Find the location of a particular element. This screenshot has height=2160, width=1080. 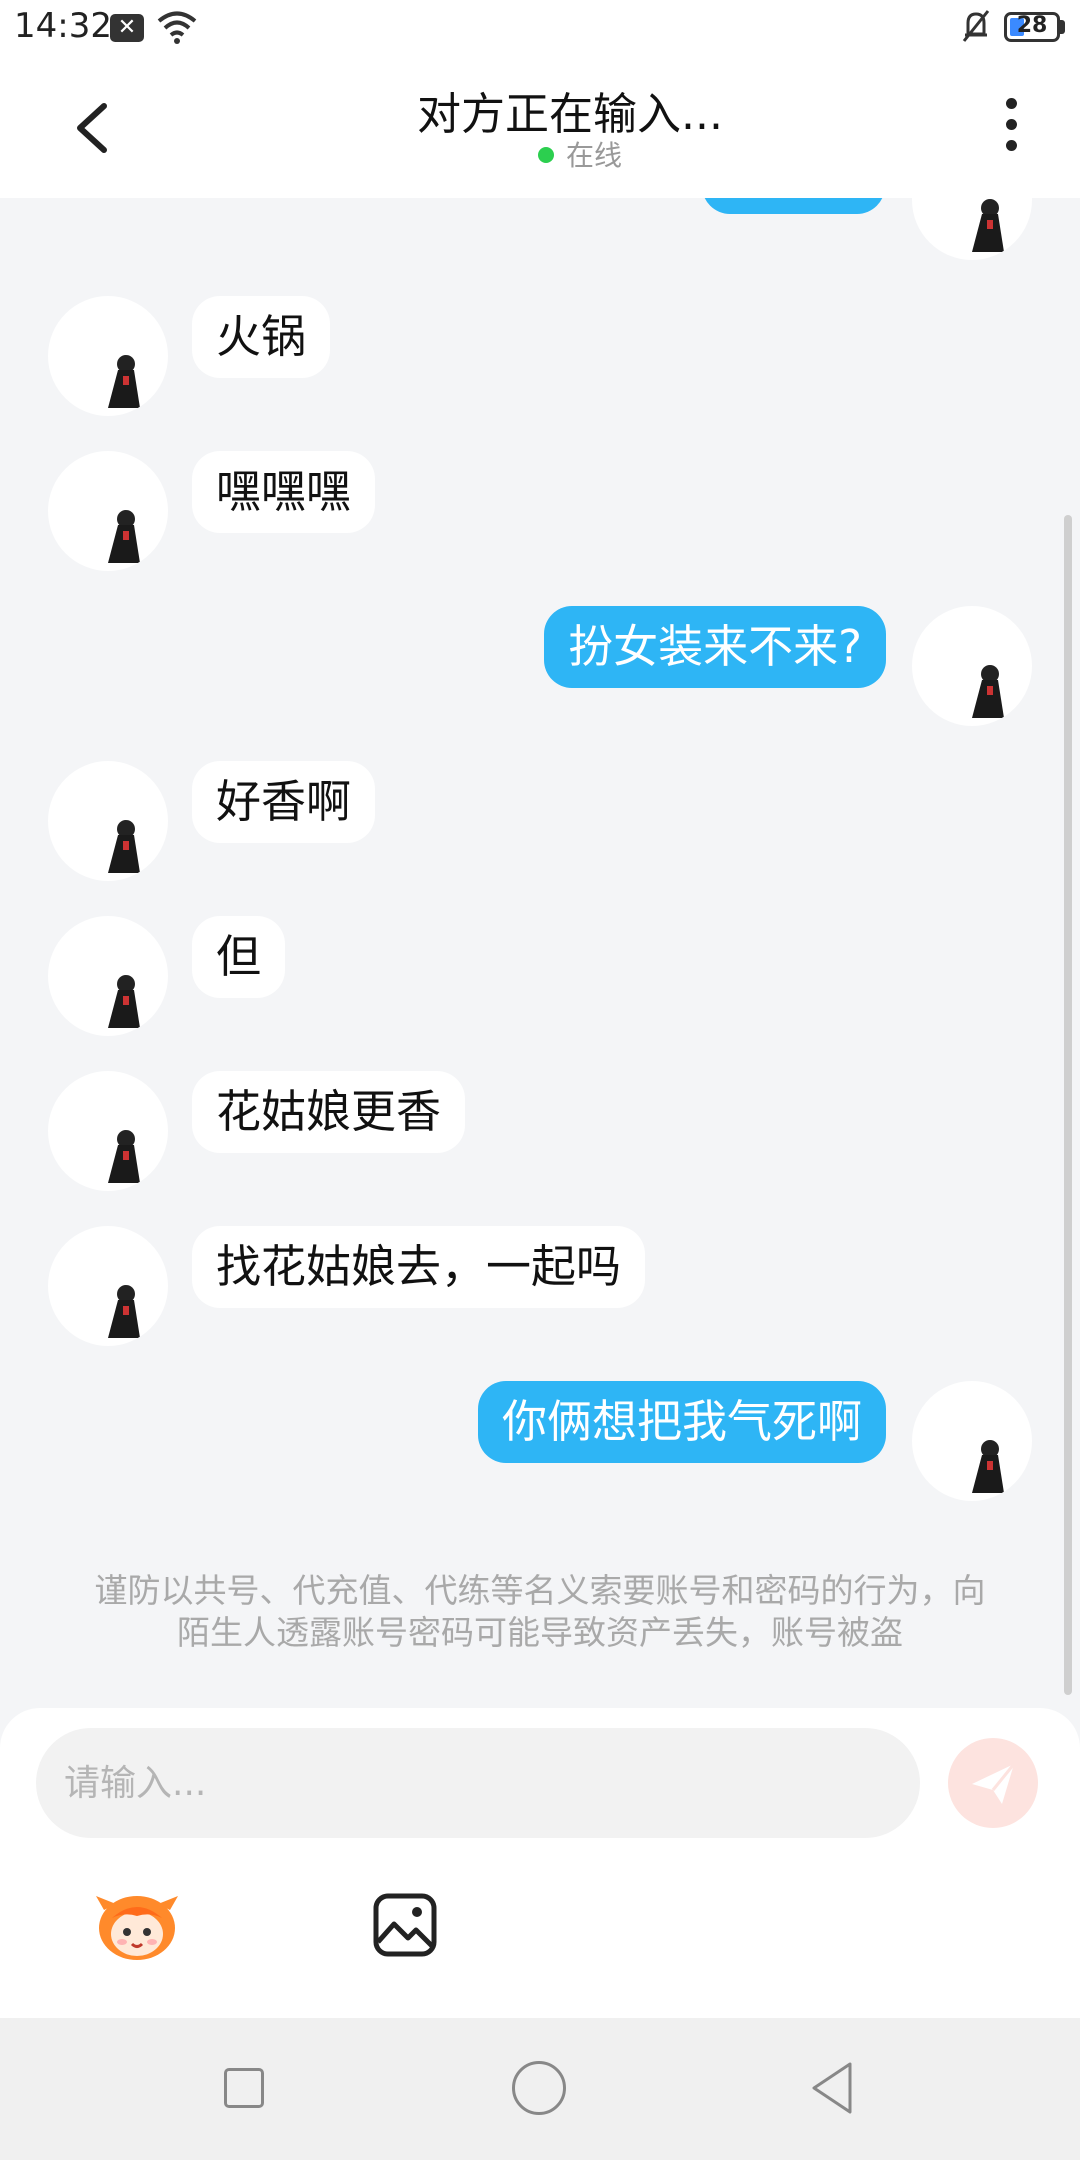

online-status: 在线 is located at coordinates (580, 154).